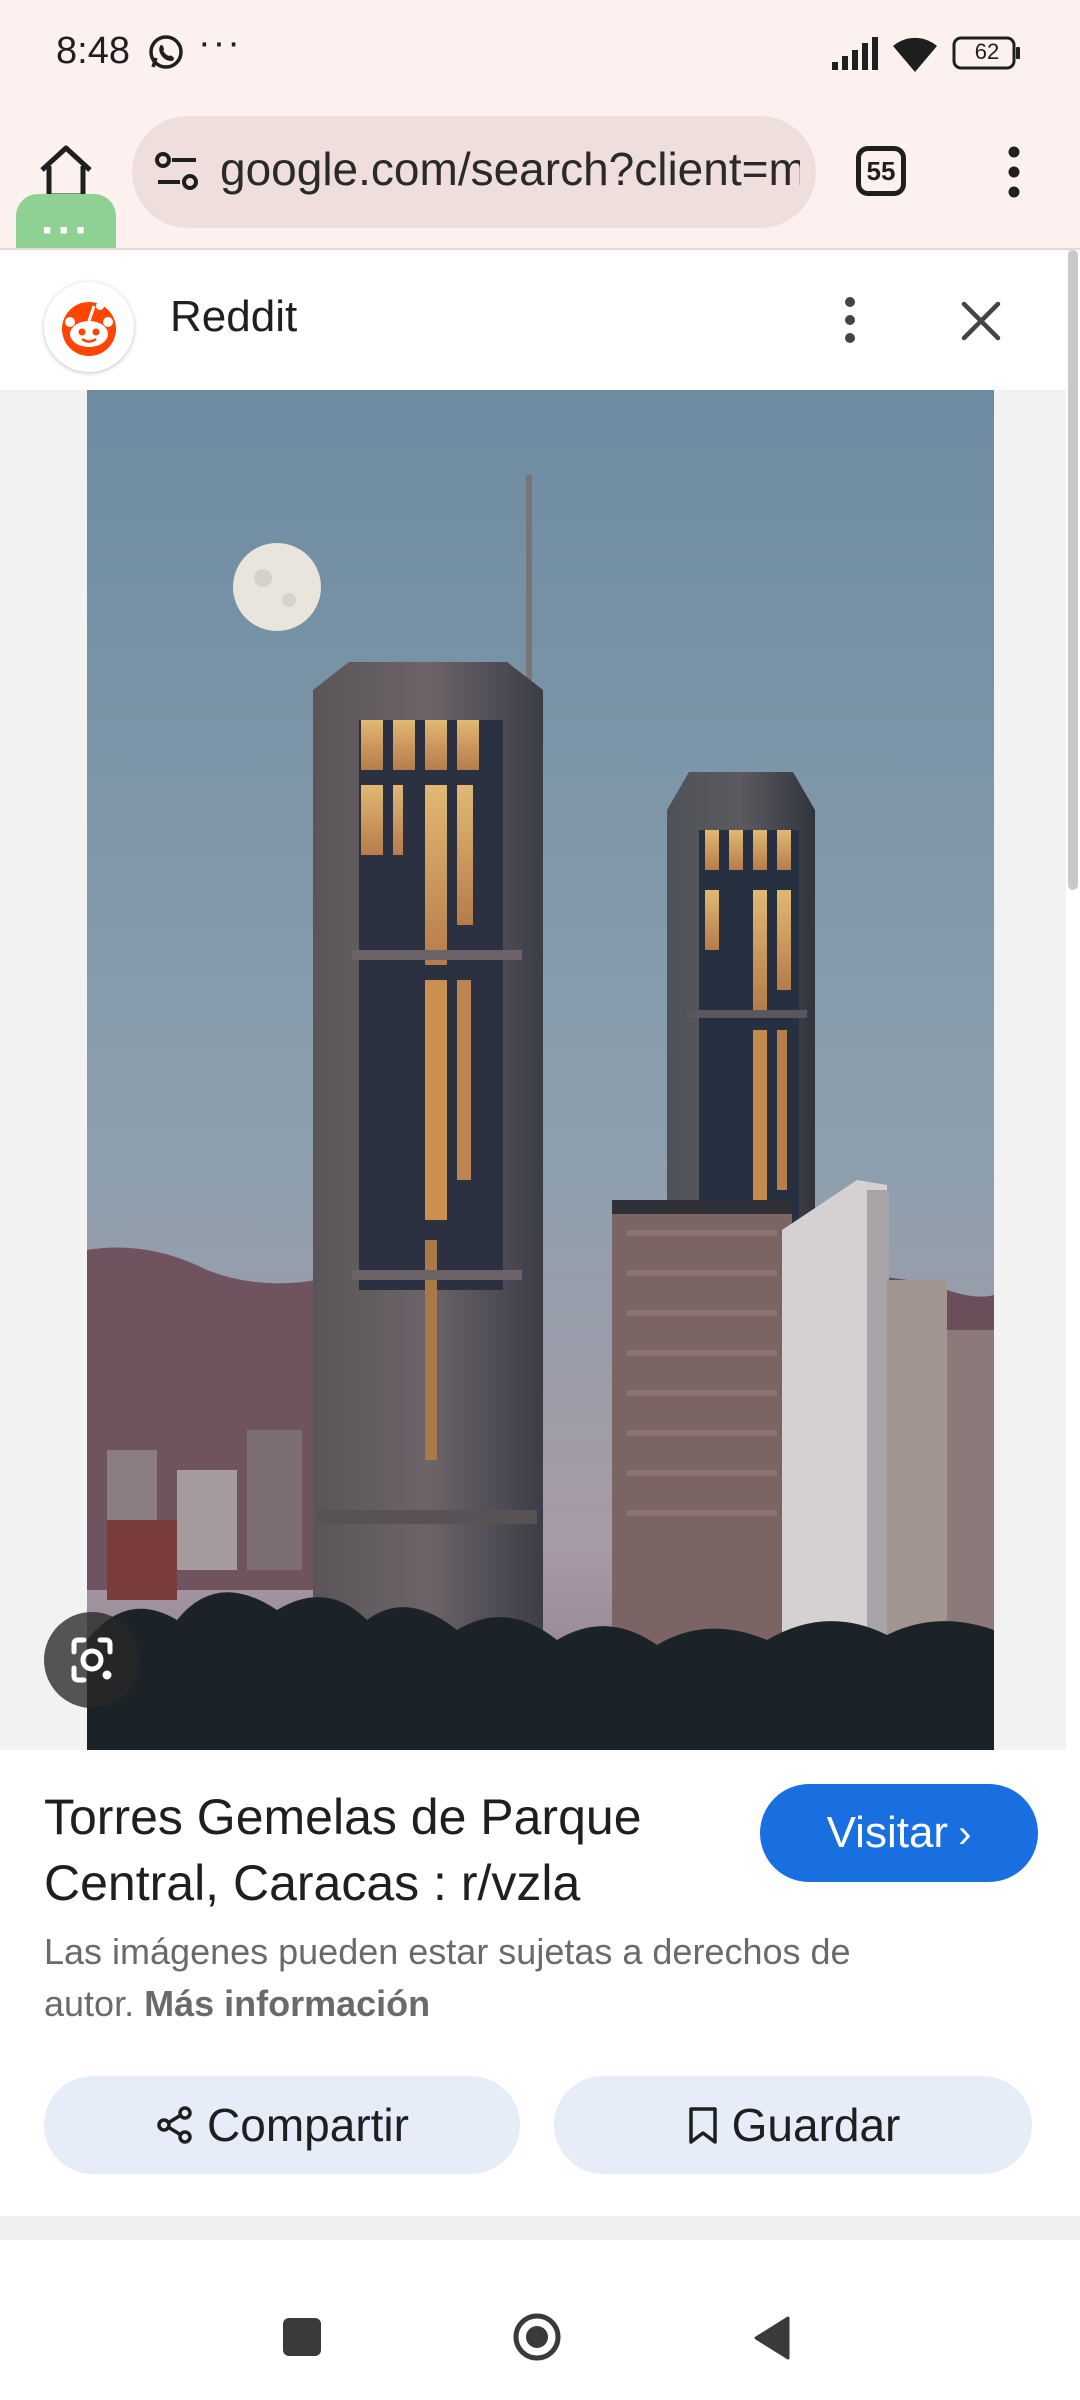 Image resolution: width=1080 pixels, height=2400 pixels. Describe the element at coordinates (166, 52) in the screenshot. I see `whatsapp-icon` at that location.